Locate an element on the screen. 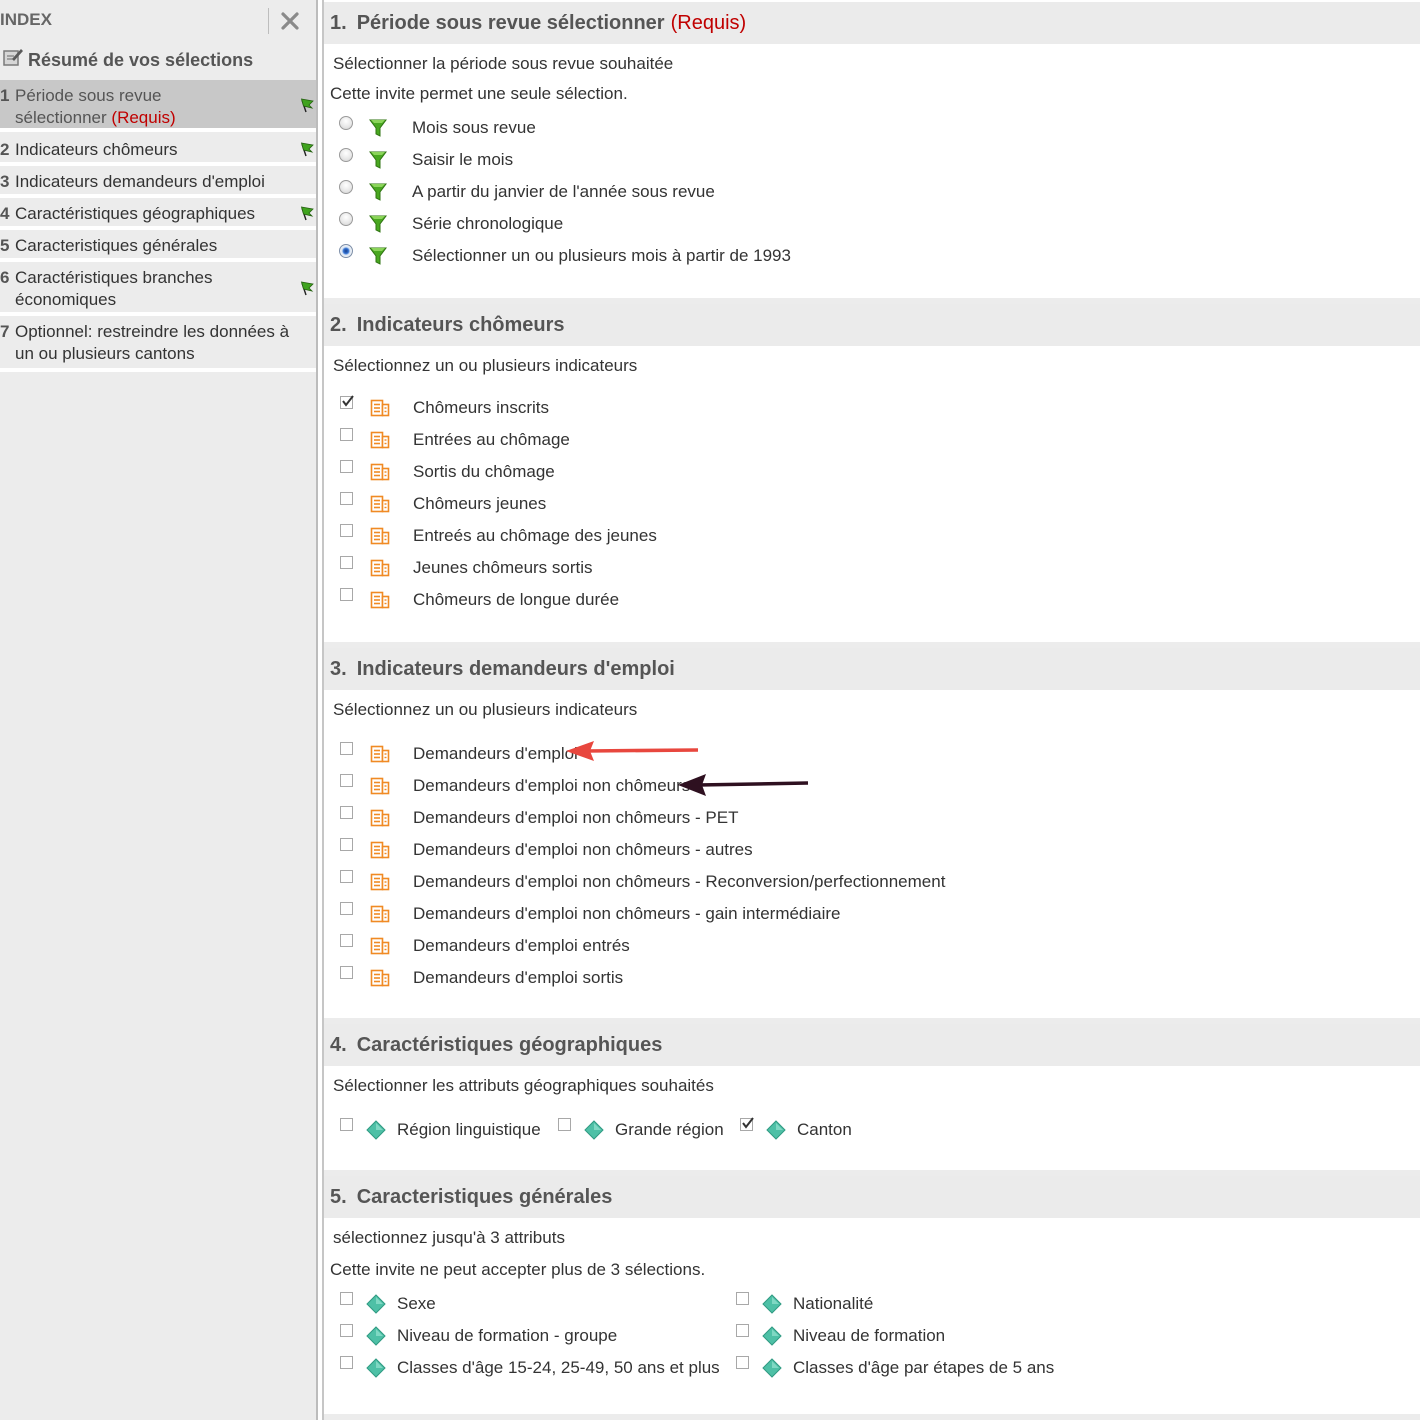  option-label: Chômeurs jeunes is located at coordinates (480, 503).